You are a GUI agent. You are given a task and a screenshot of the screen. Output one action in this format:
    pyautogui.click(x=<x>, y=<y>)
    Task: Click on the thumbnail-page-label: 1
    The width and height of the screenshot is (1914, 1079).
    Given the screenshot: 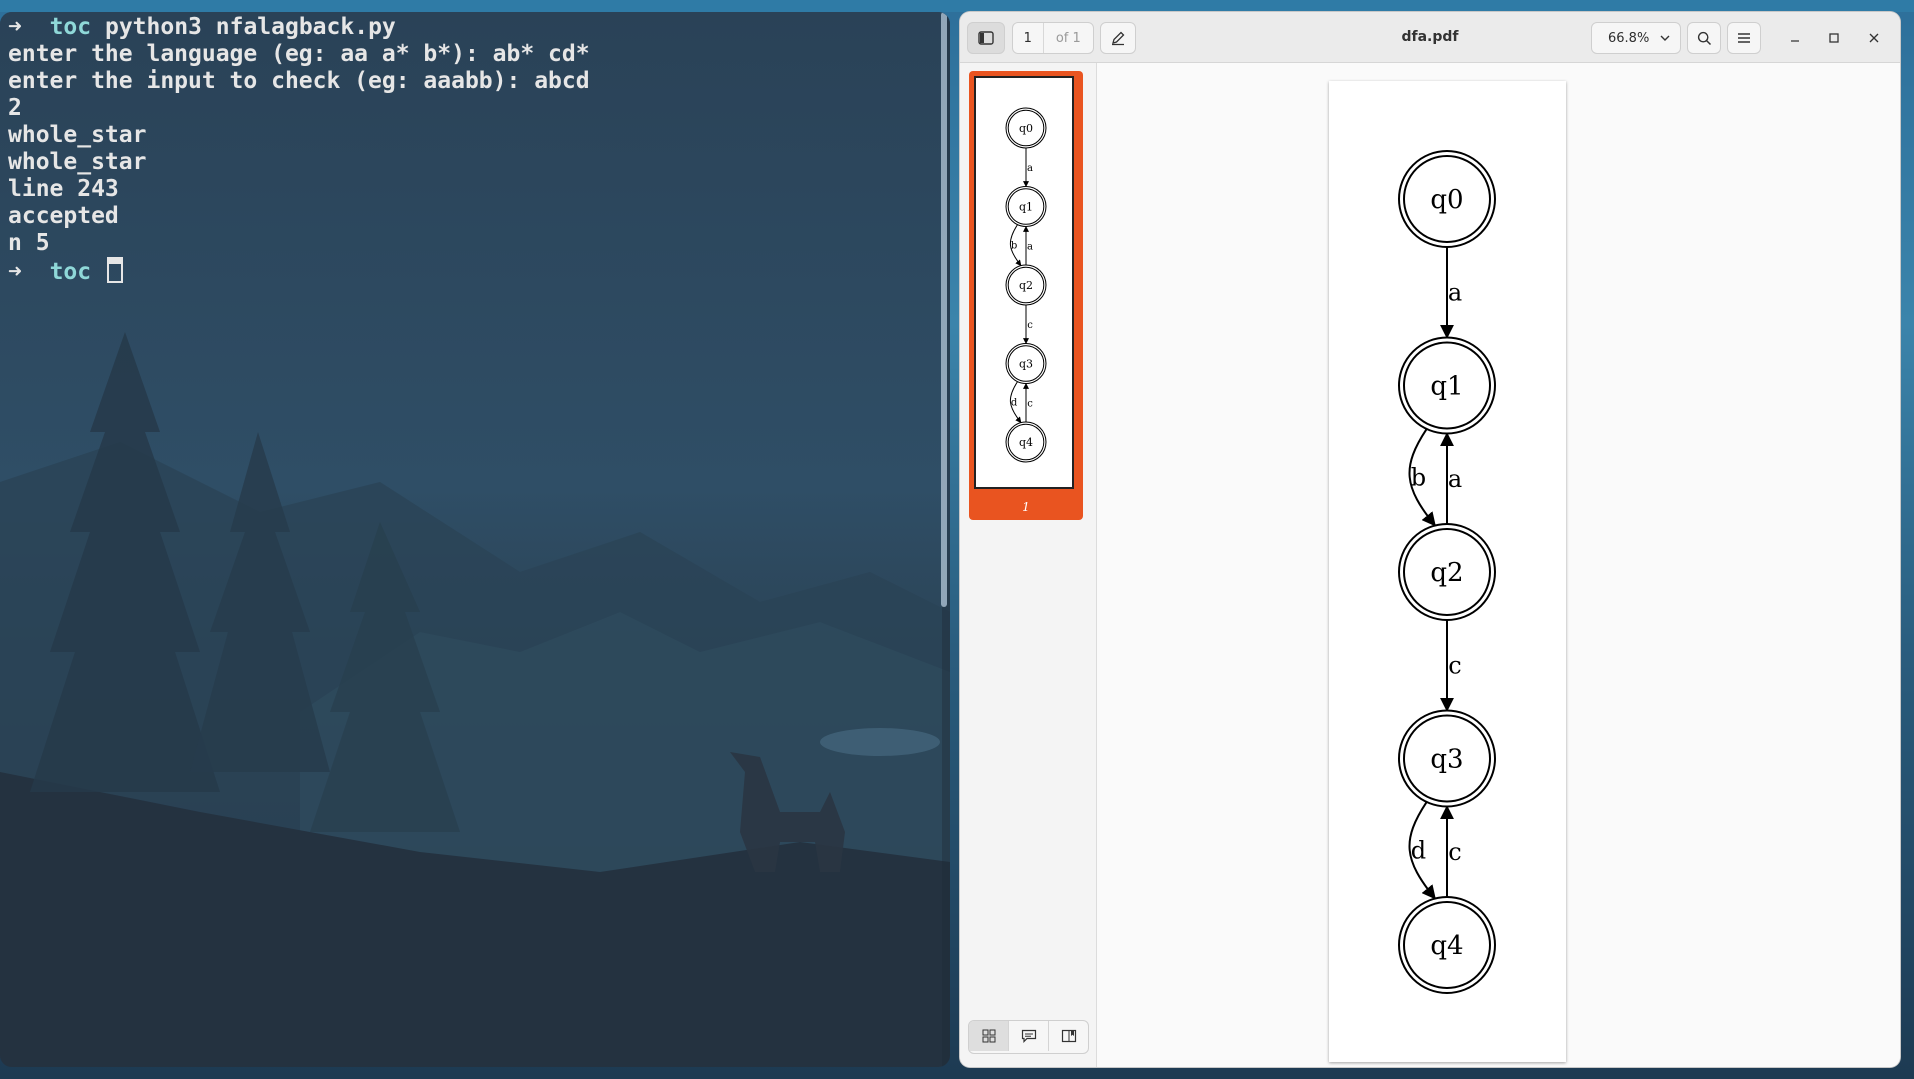 What is the action you would take?
    pyautogui.click(x=1026, y=507)
    